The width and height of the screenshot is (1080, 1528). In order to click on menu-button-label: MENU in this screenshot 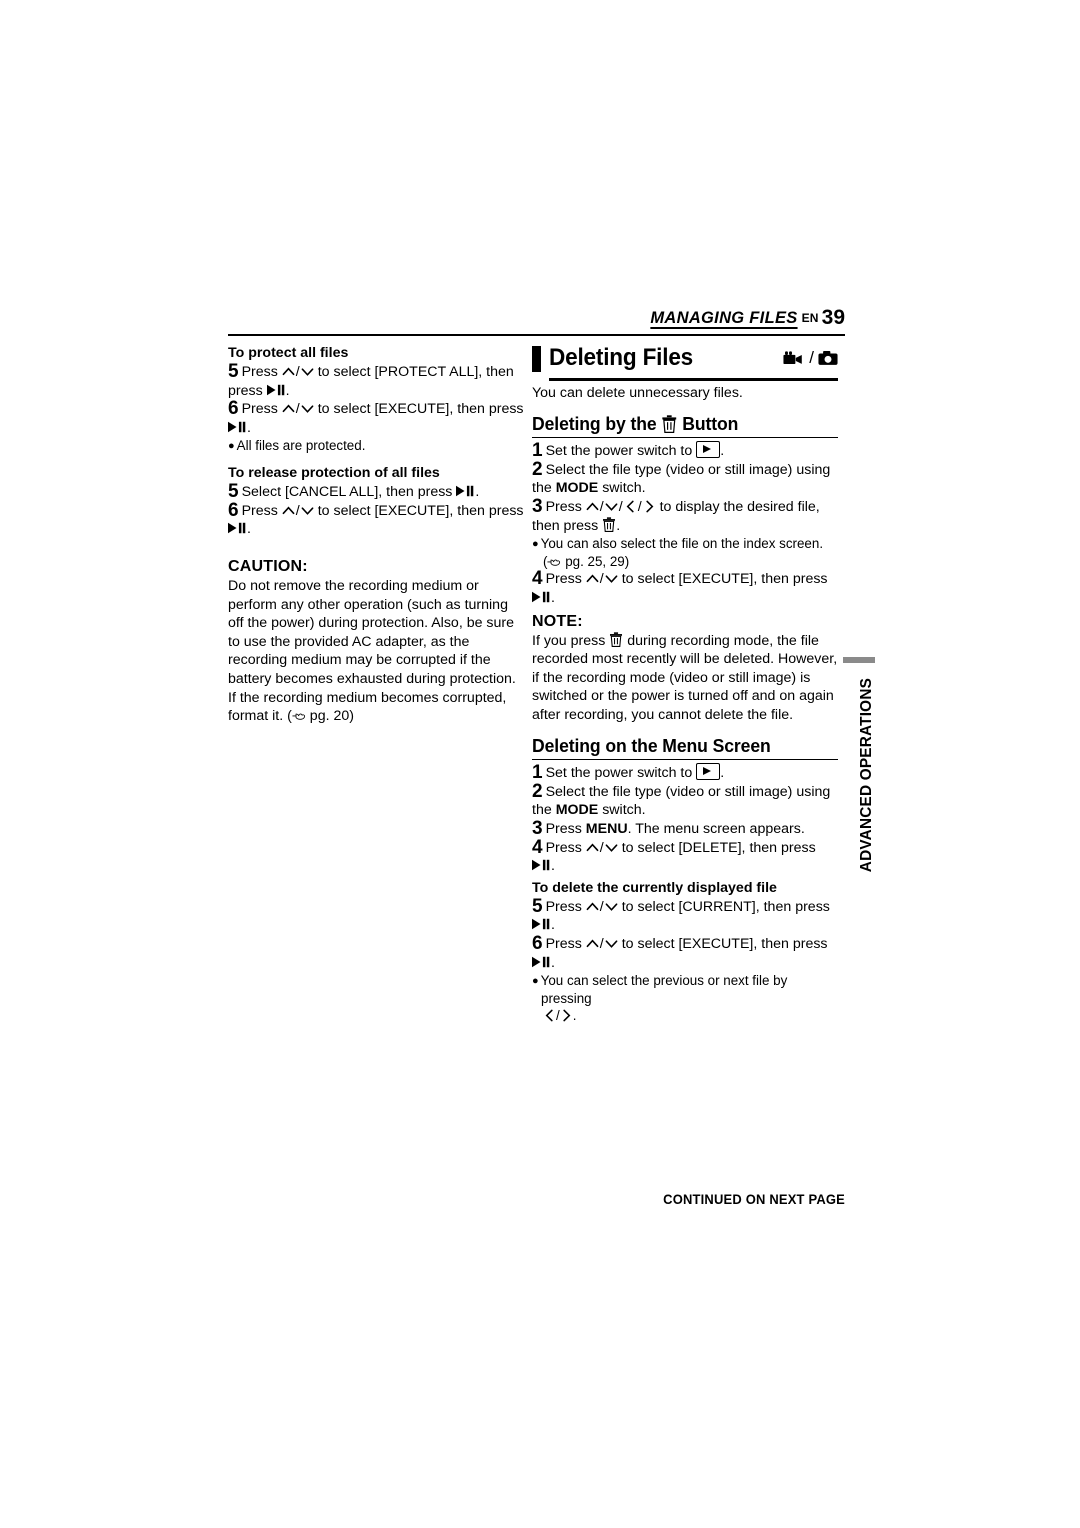, I will do `click(606, 829)`.